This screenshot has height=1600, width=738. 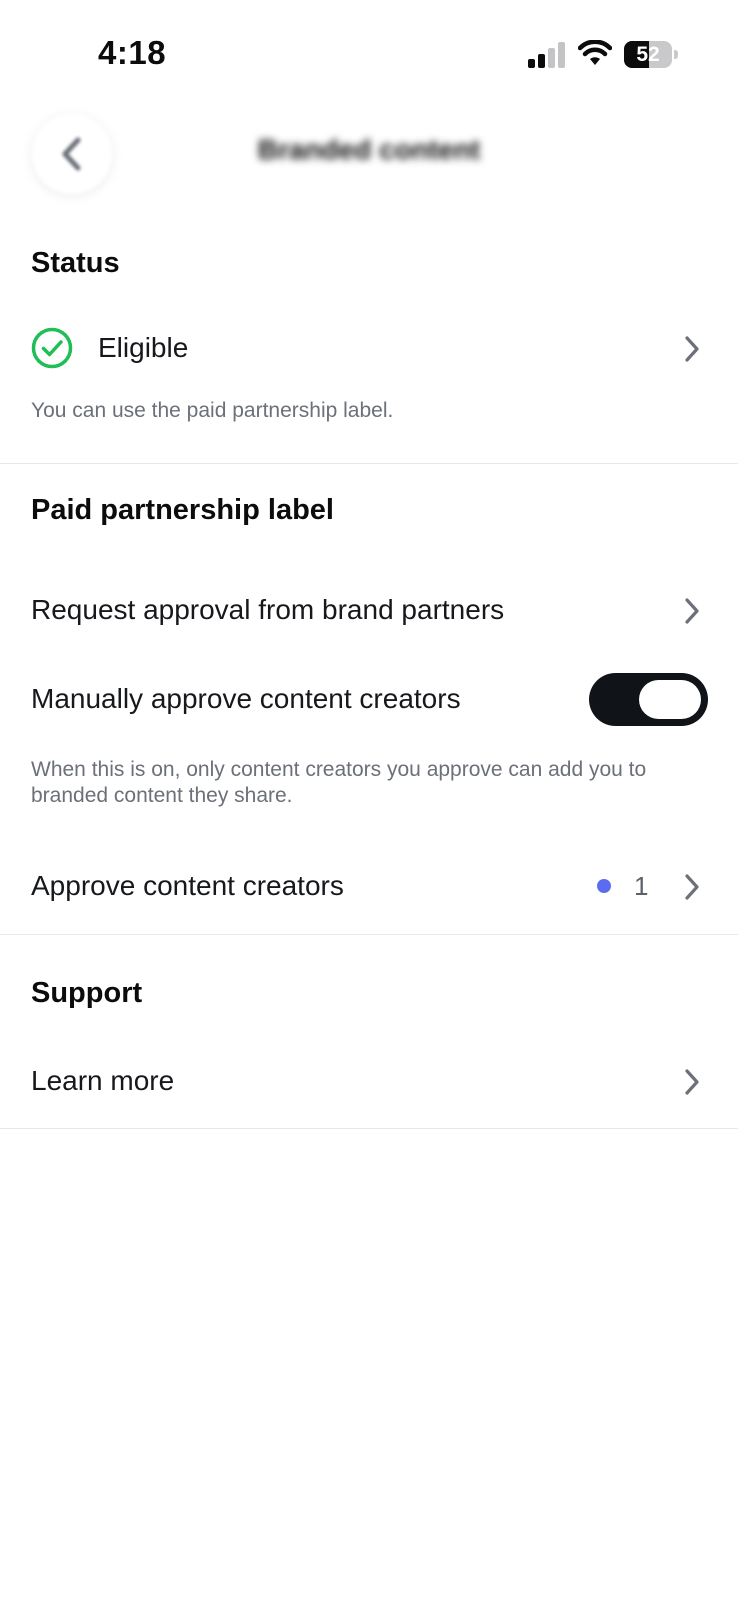 What do you see at coordinates (369, 886) in the screenshot?
I see `approve-creators-row: Approve content creators 1` at bounding box center [369, 886].